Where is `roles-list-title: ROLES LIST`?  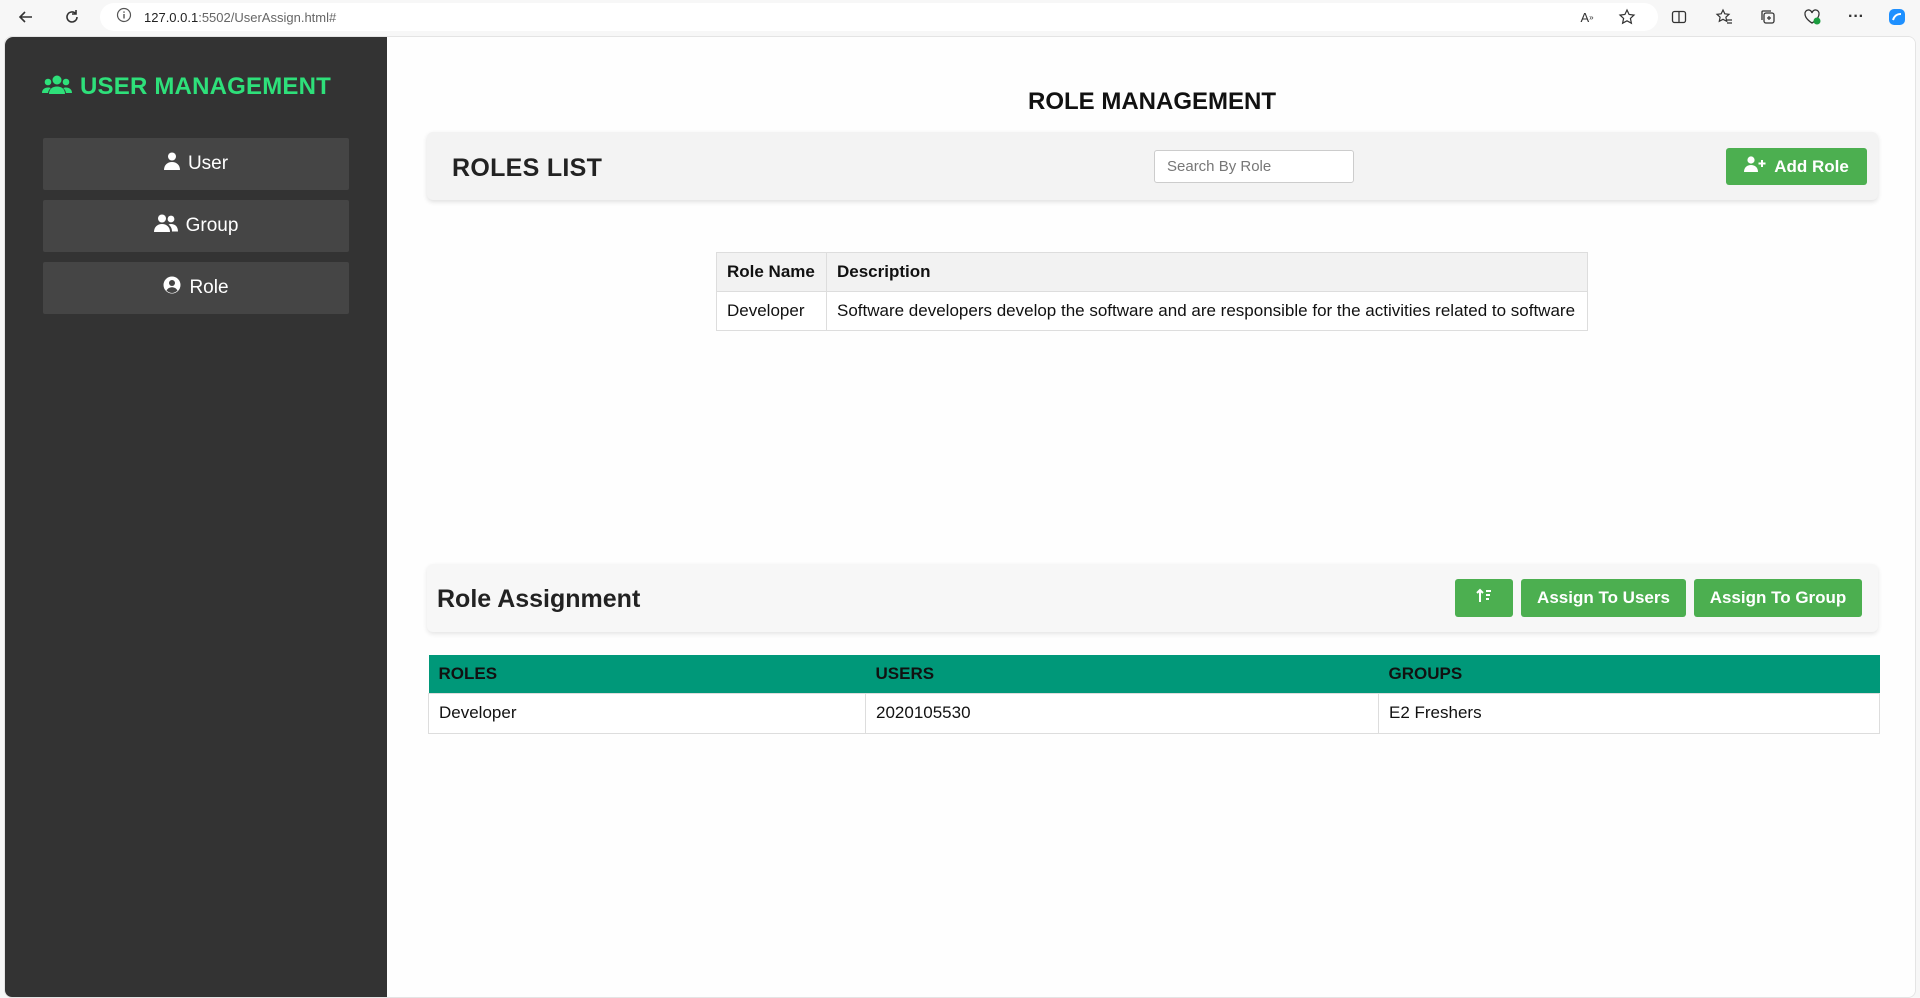 roles-list-title: ROLES LIST is located at coordinates (527, 168).